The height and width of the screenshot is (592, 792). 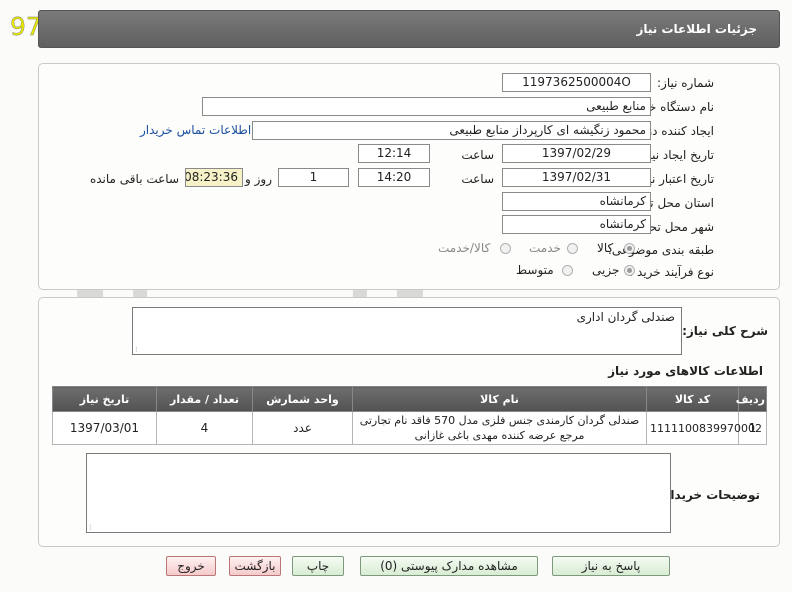 What do you see at coordinates (134, 179) in the screenshot?
I see `remaining-time-label: ساعت باقی مانده` at bounding box center [134, 179].